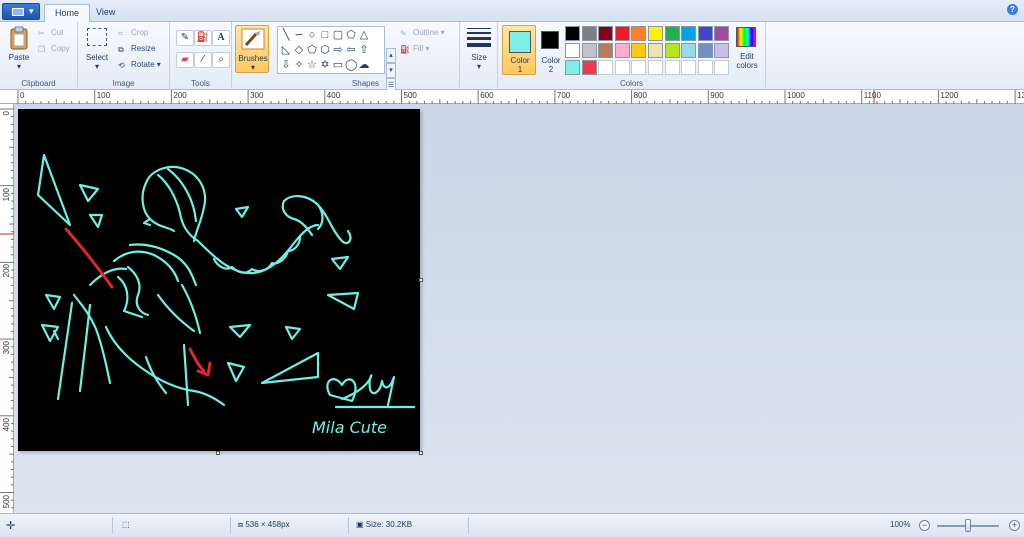  What do you see at coordinates (479, 49) in the screenshot?
I see `size-button: Size ▾` at bounding box center [479, 49].